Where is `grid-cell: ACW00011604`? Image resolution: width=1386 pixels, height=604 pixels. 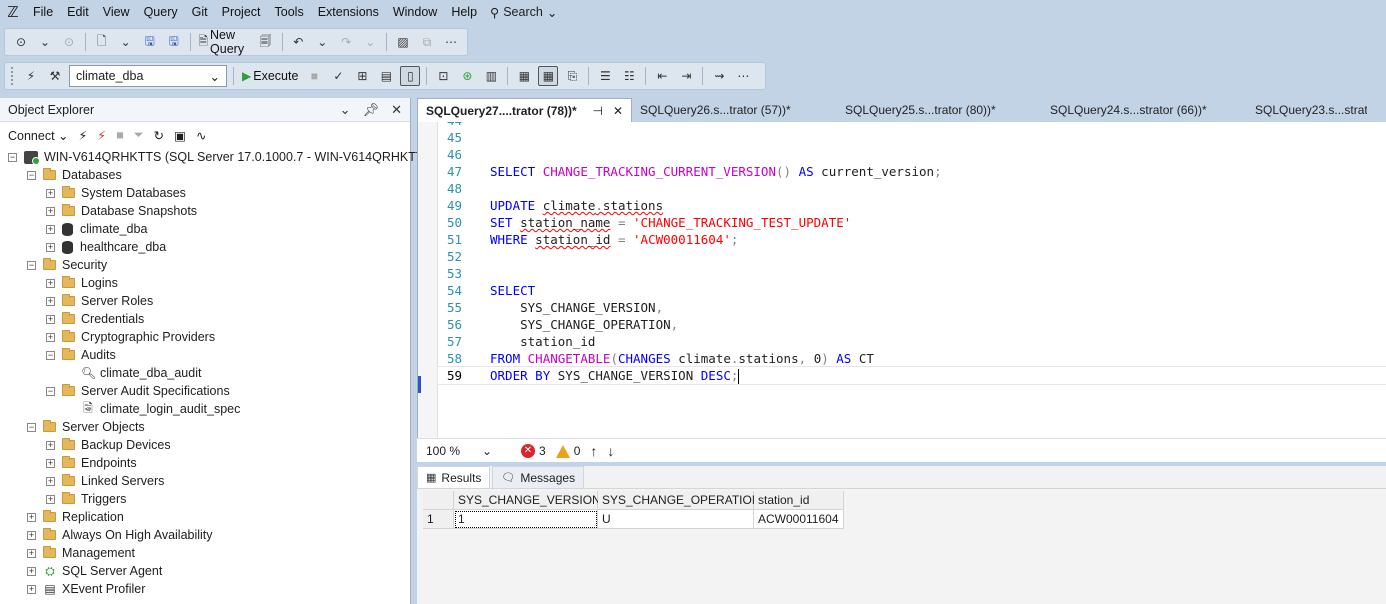
grid-cell: ACW00011604 is located at coordinates (799, 519).